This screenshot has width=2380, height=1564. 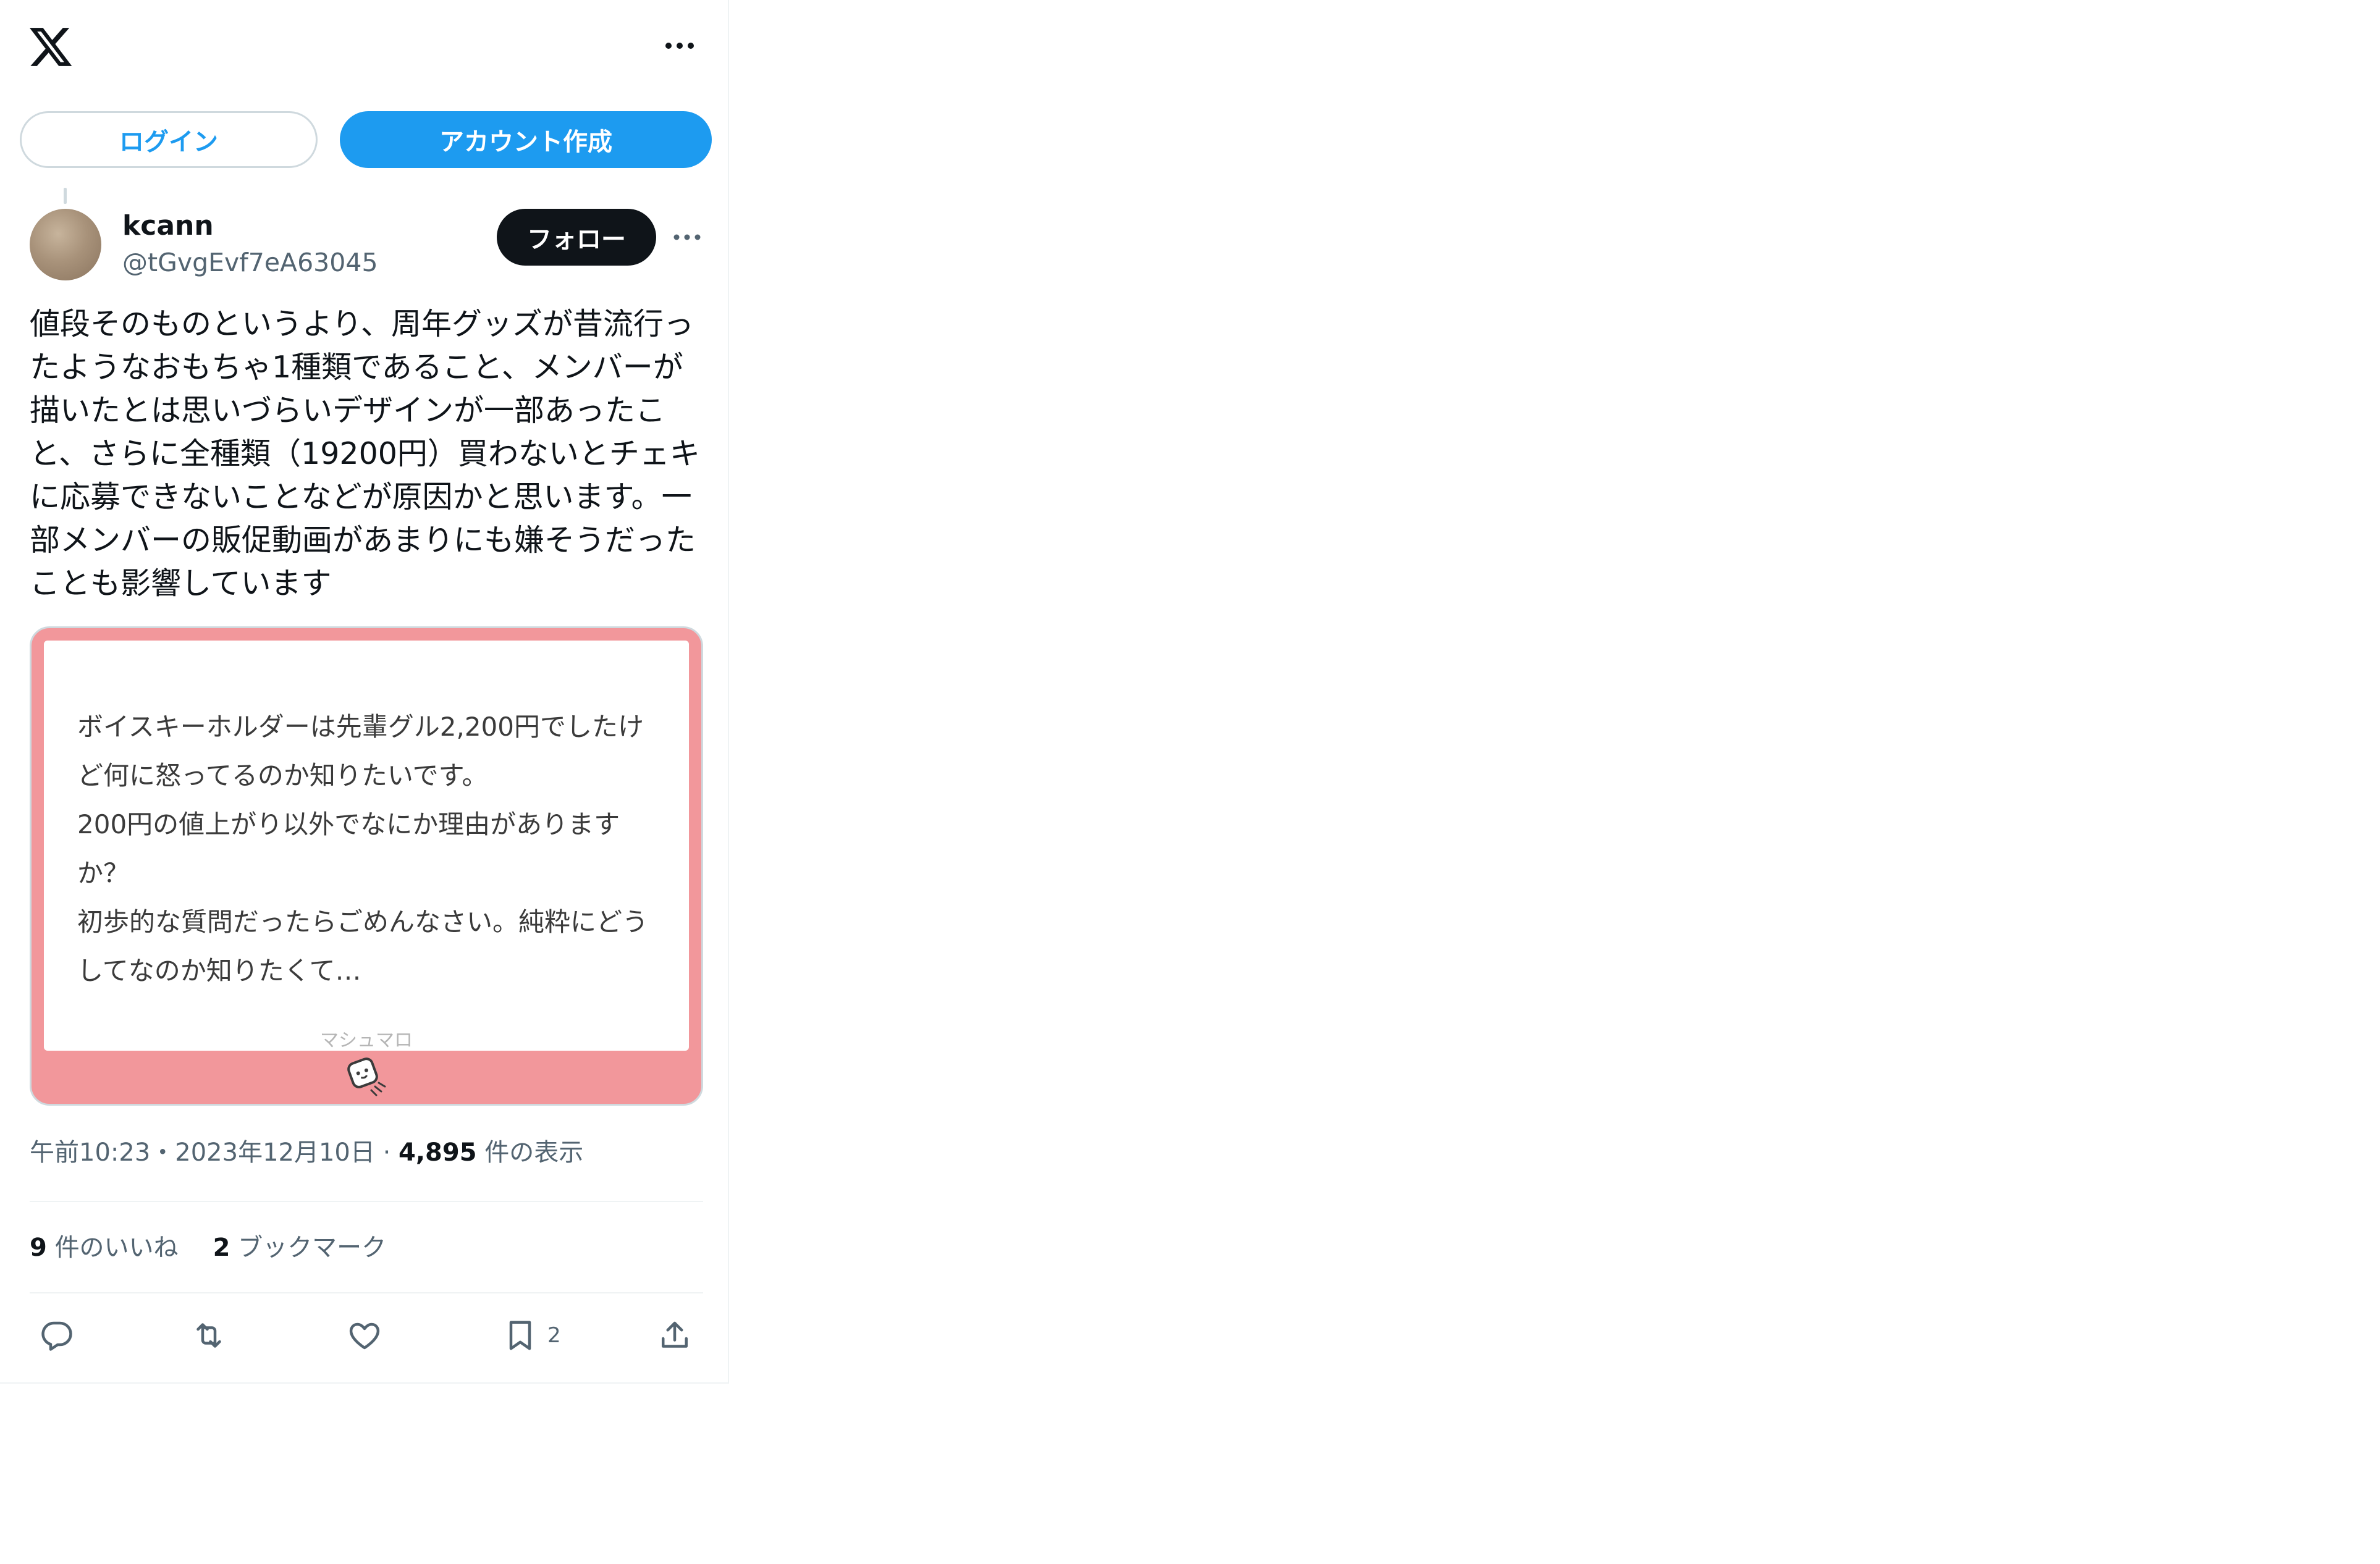 I want to click on retweet-icon, so click(x=209, y=1335).